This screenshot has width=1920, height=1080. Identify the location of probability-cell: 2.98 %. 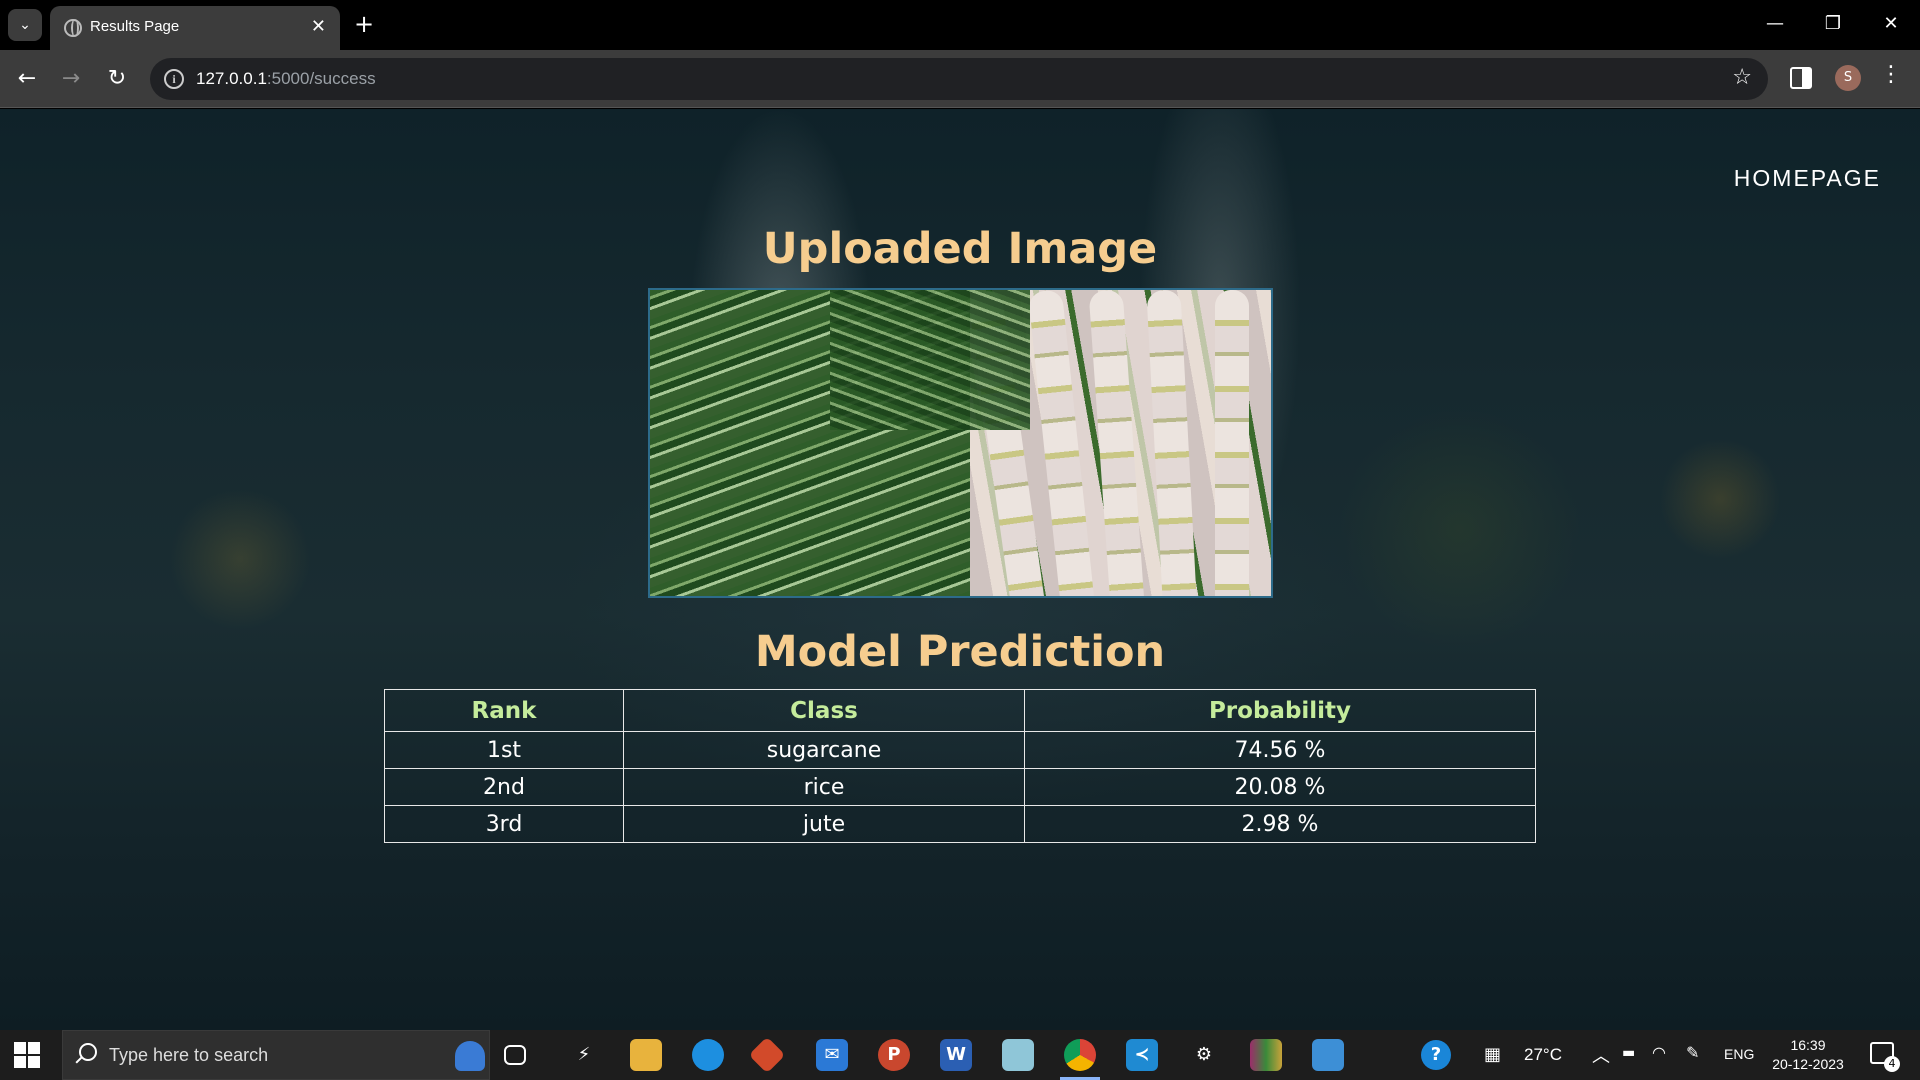
(1280, 824).